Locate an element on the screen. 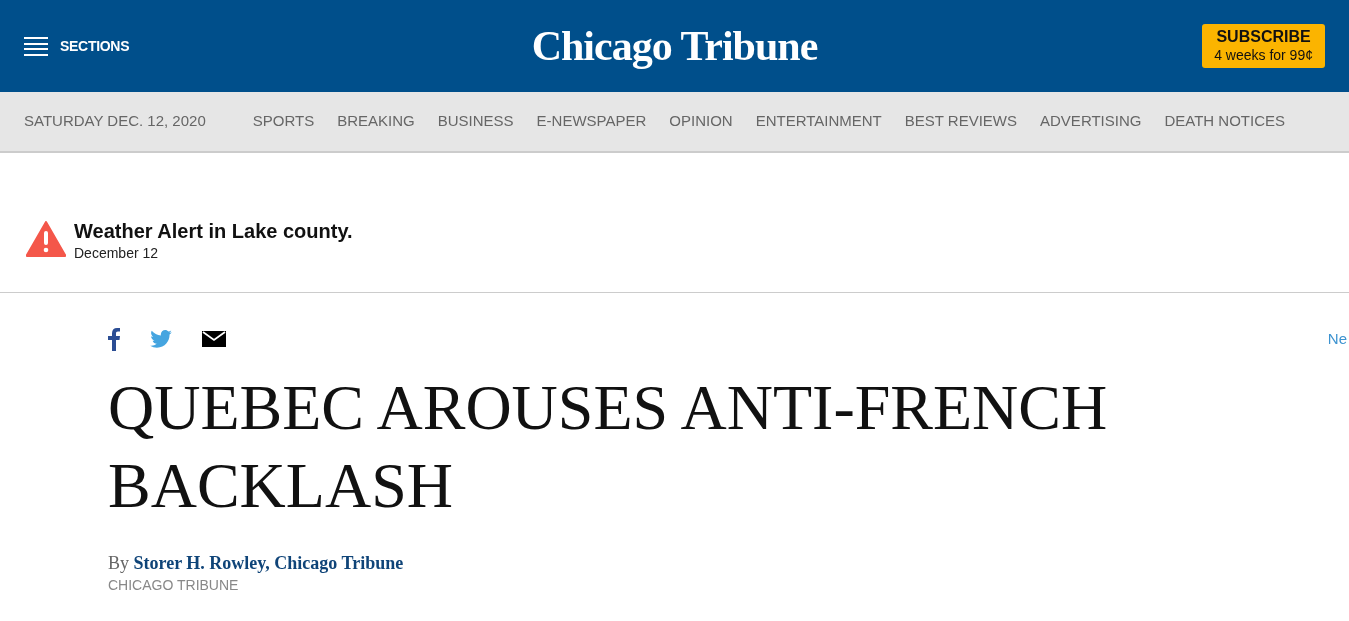  nav-link: DEATH NOTICES is located at coordinates (1225, 121).